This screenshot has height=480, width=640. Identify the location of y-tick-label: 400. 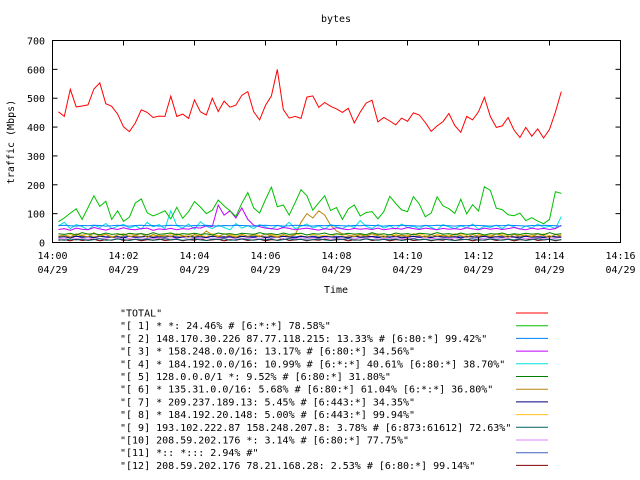
(36, 128).